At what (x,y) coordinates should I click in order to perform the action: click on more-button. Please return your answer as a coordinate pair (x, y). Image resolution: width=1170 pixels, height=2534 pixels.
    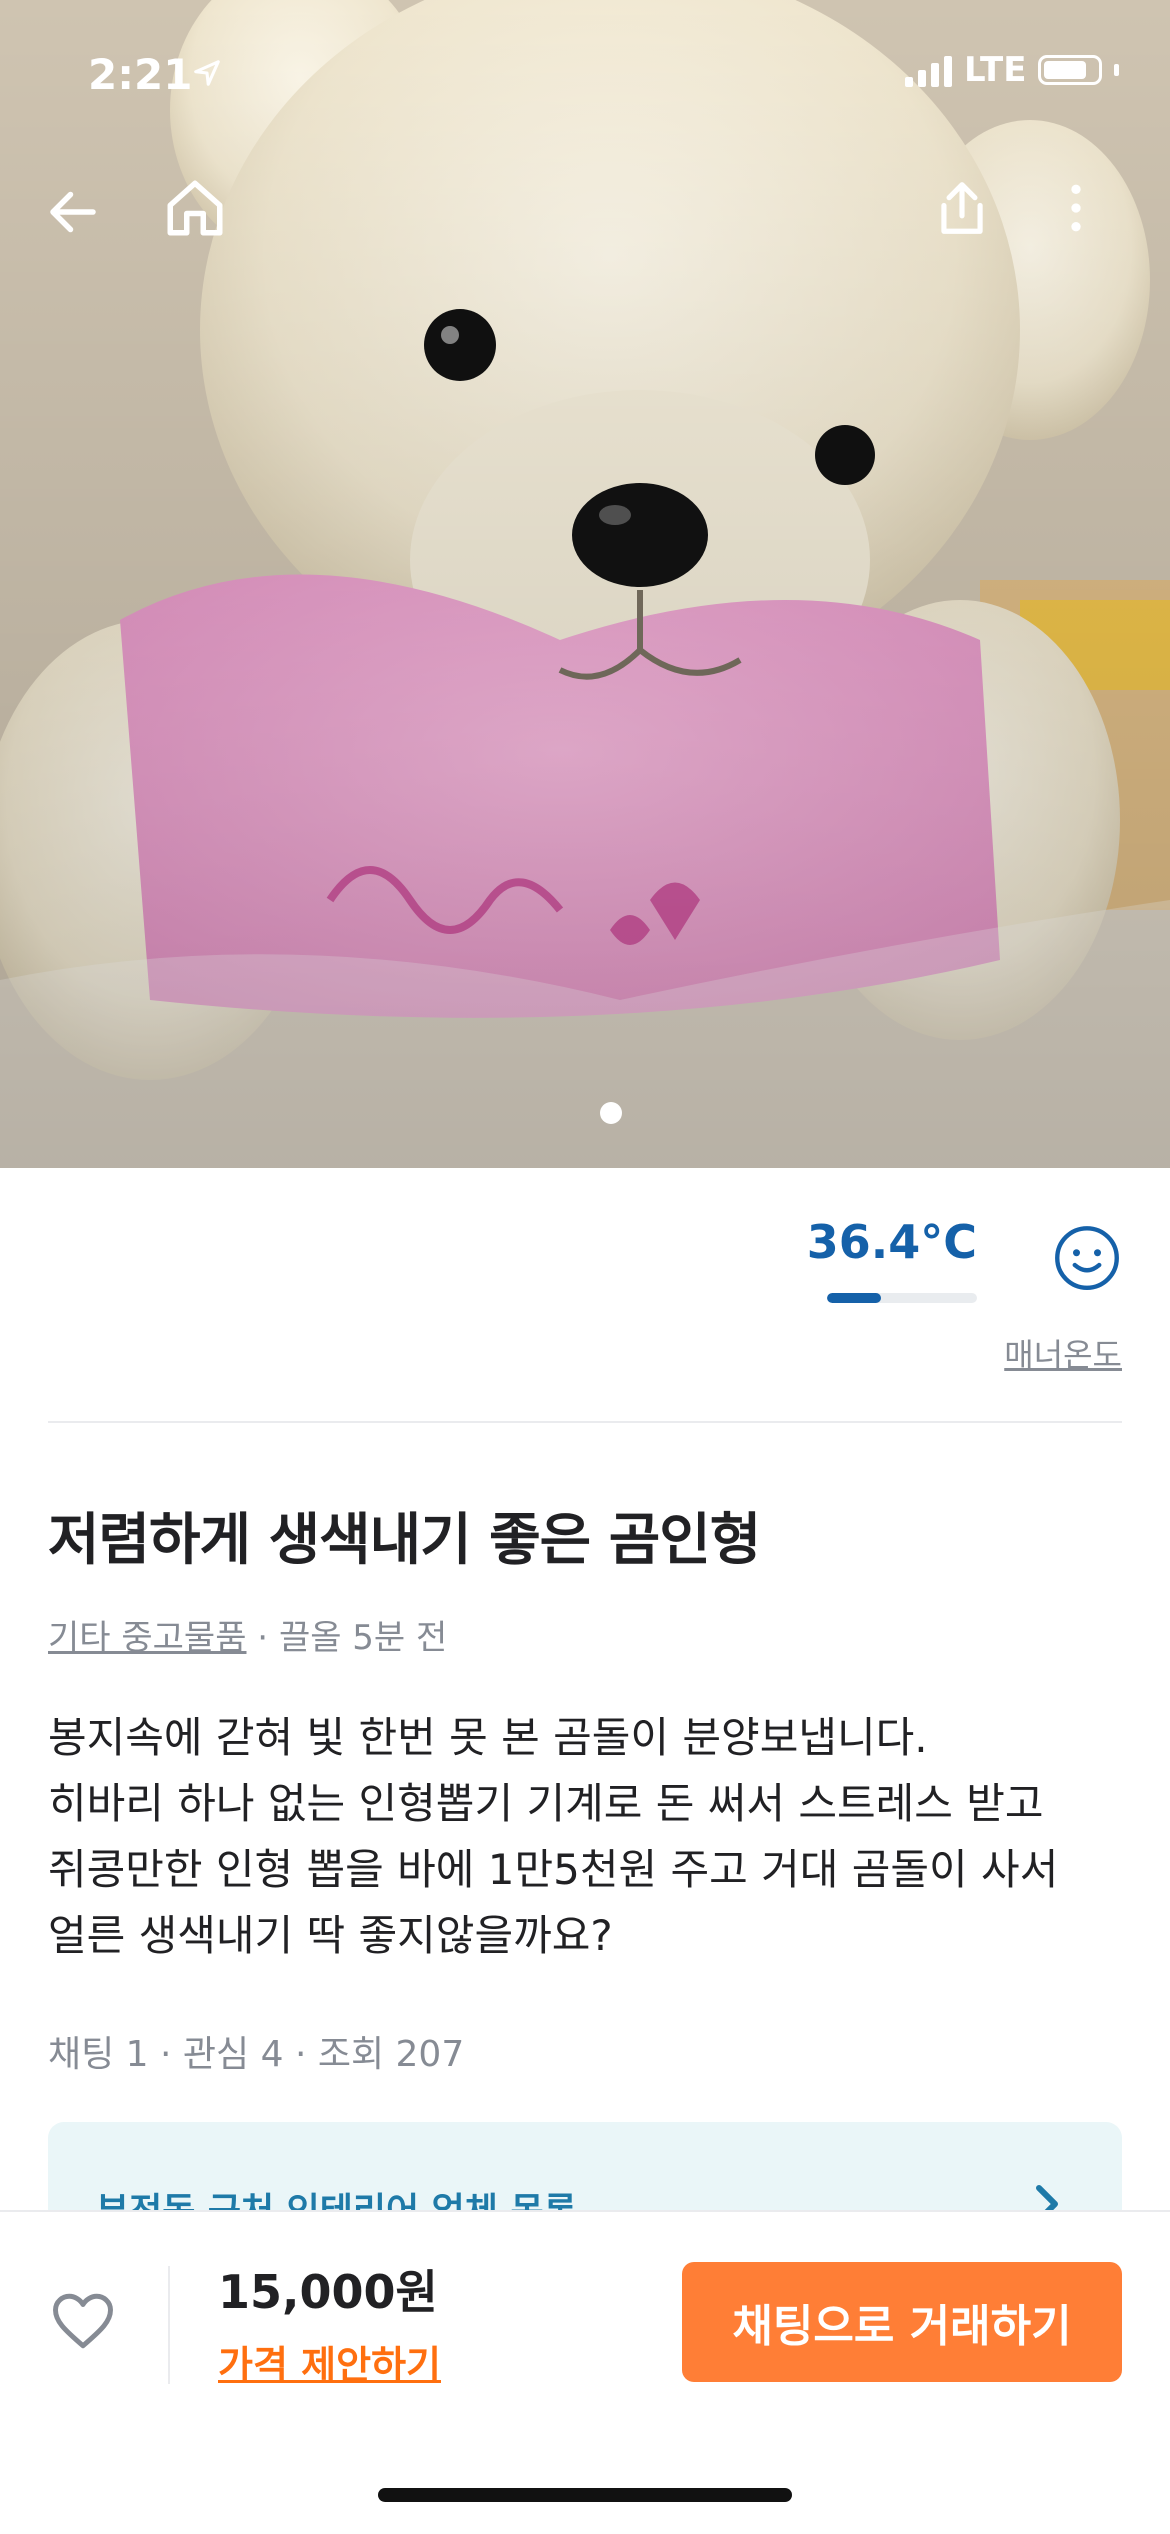
    Looking at the image, I should click on (1076, 208).